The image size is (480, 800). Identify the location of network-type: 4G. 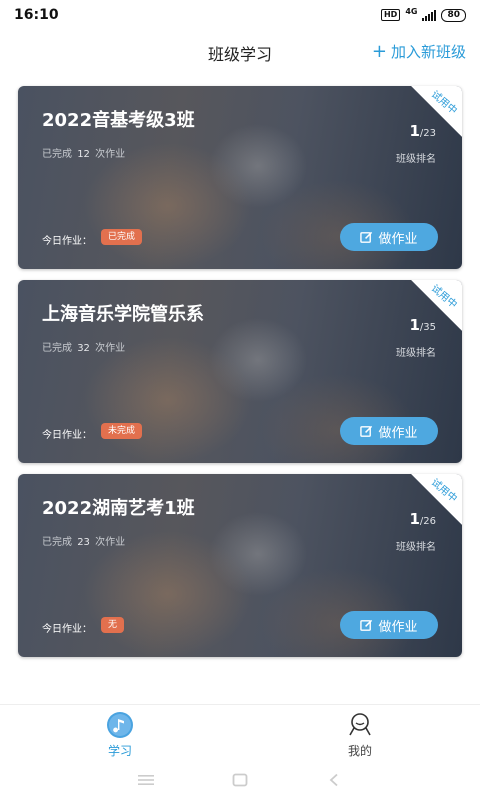
(411, 11).